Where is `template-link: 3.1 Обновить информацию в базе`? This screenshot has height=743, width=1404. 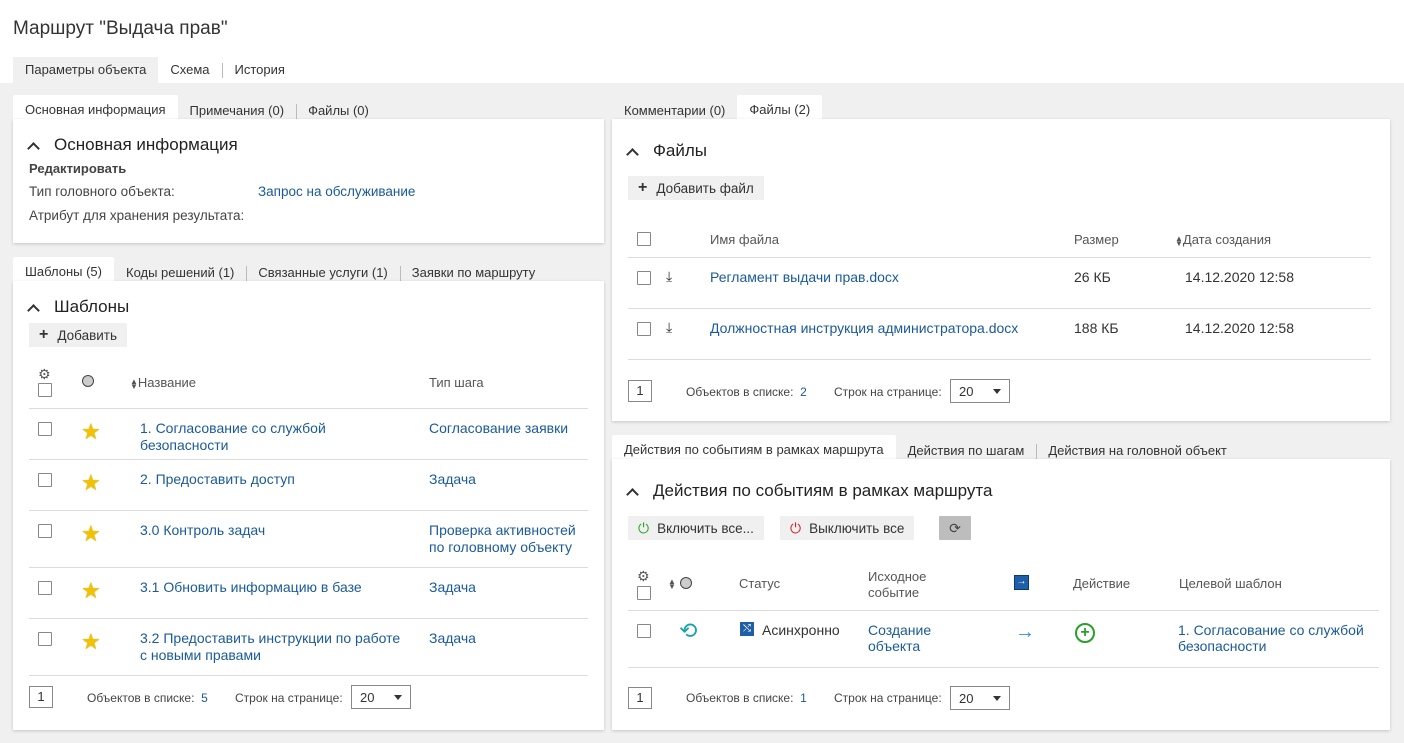 template-link: 3.1 Обновить информацию в базе is located at coordinates (251, 587).